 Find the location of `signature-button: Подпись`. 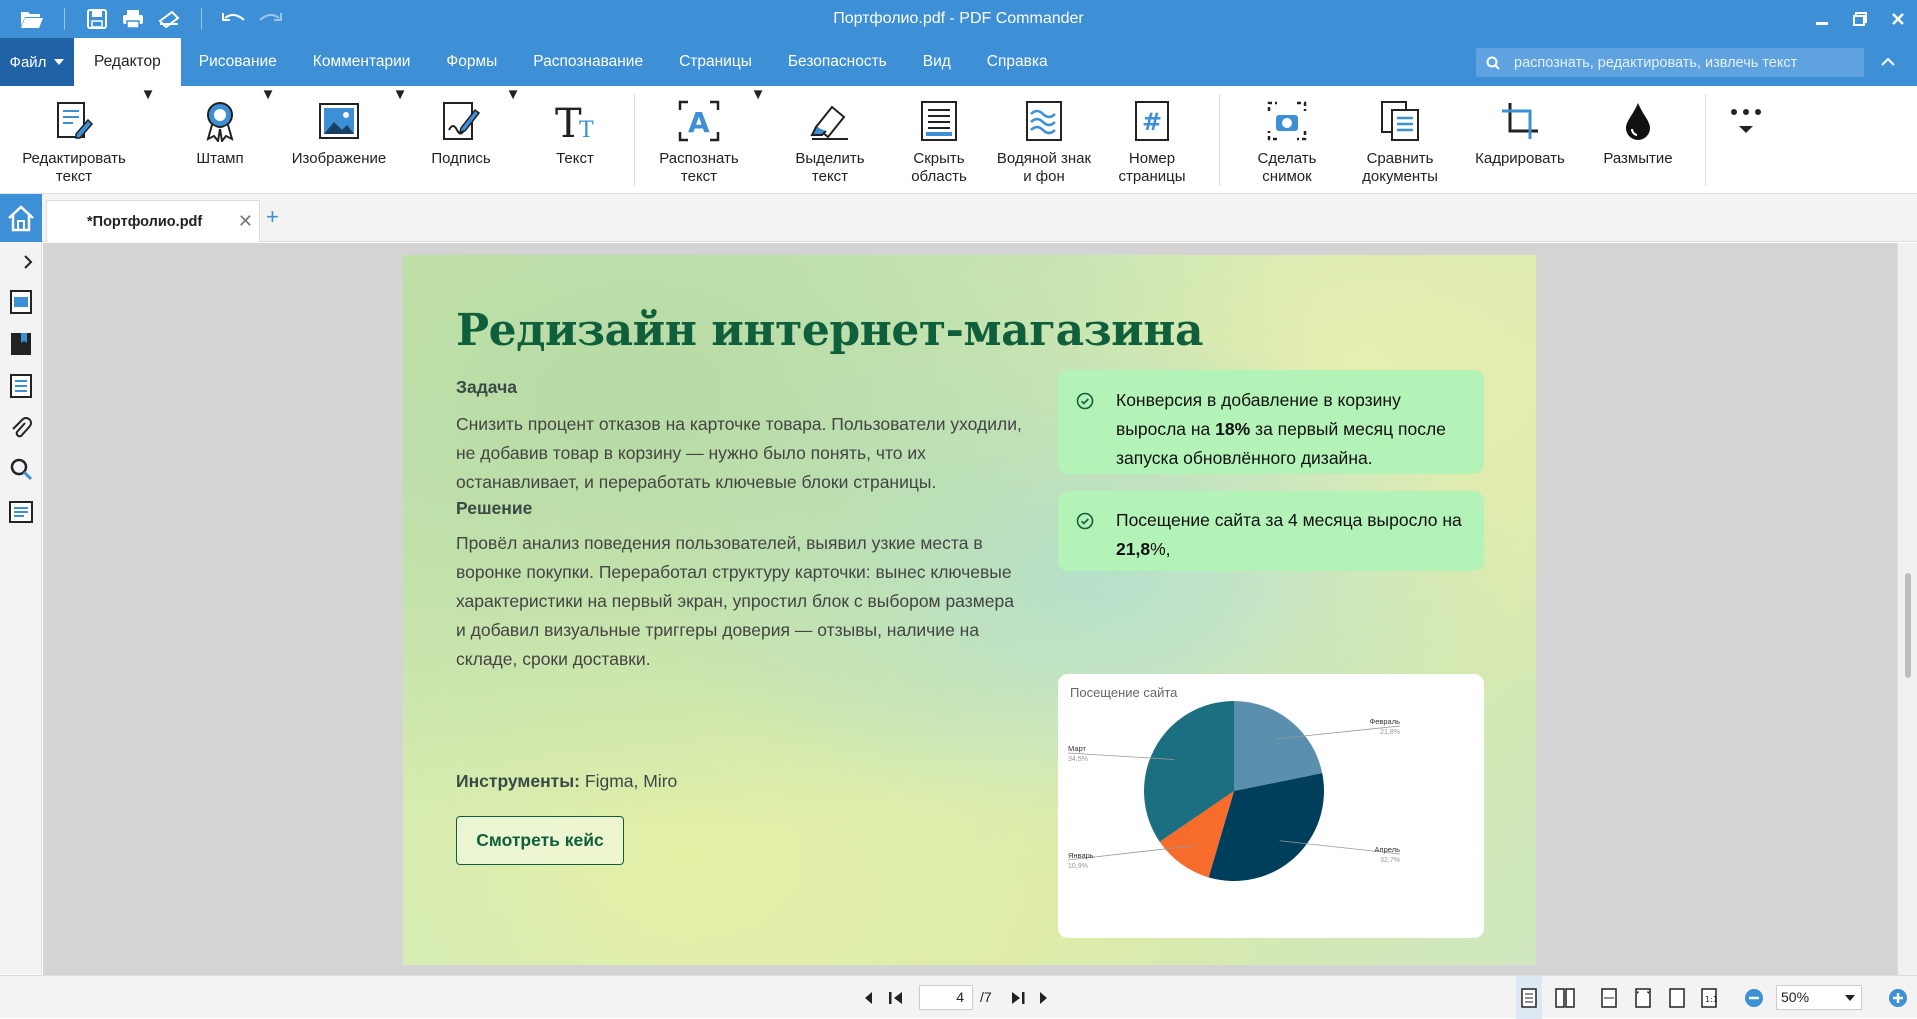

signature-button: Подпись is located at coordinates (461, 140).